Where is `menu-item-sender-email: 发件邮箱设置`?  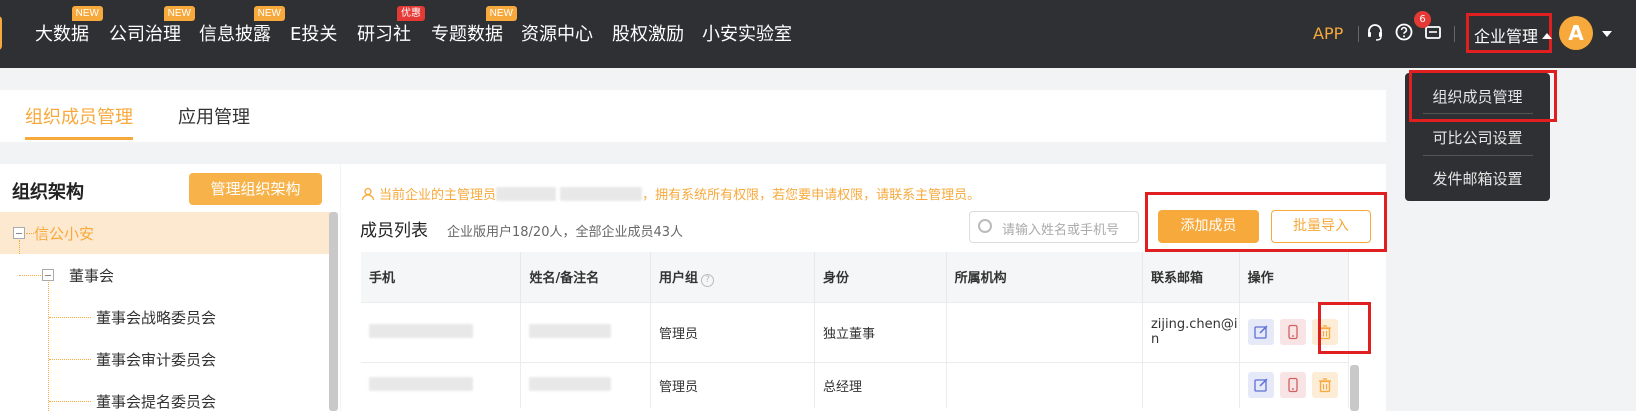 menu-item-sender-email: 发件邮箱设置 is located at coordinates (1477, 178).